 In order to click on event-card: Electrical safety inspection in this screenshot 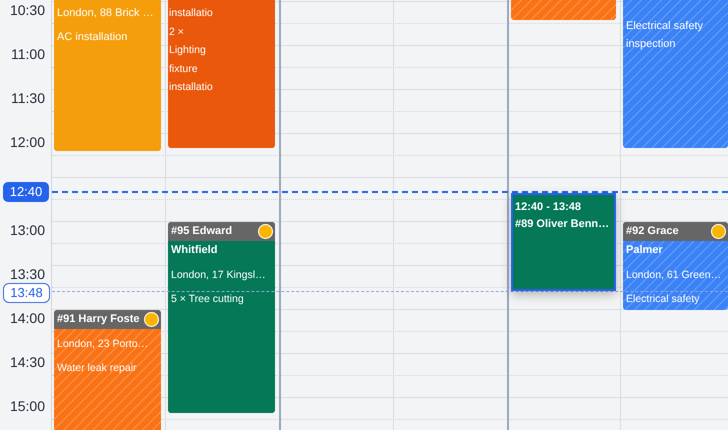, I will do `click(675, 74)`.